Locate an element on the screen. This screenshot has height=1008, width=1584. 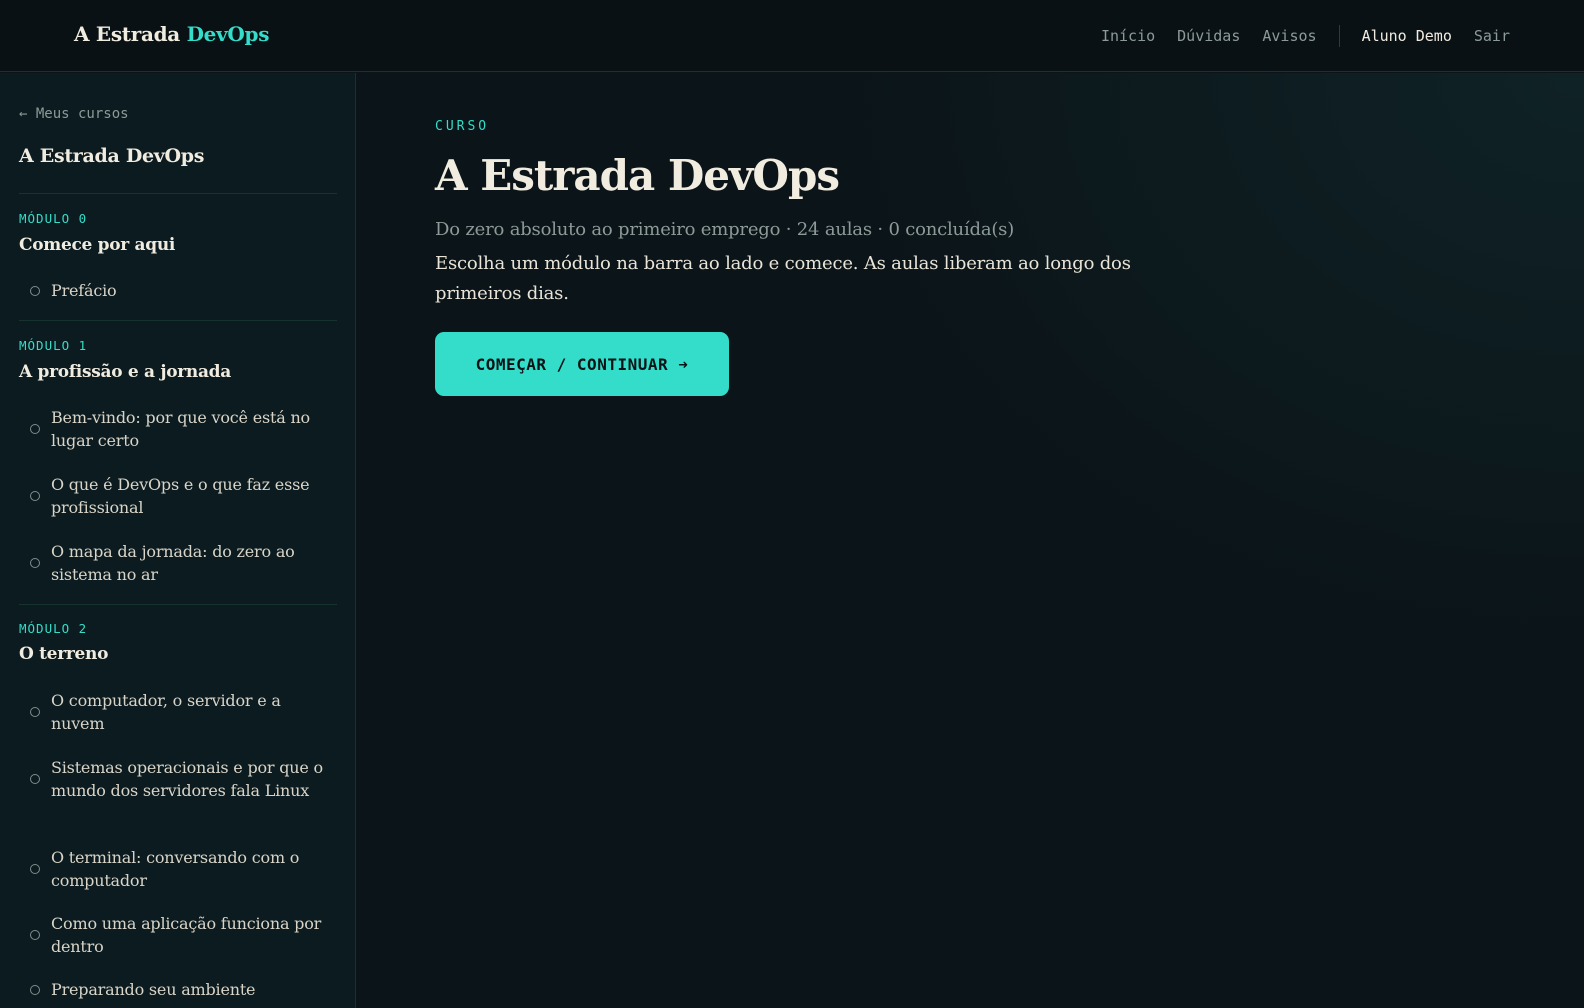
module-0-title: Comece por aqui is located at coordinates (97, 245).